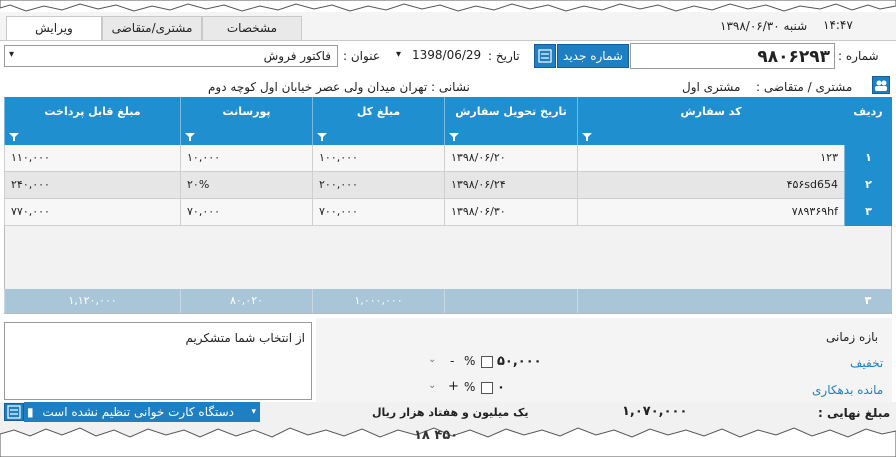 Image resolution: width=896 pixels, height=457 pixels. I want to click on cut-off-text: ۱۸ ۴۵۰, so click(436, 435).